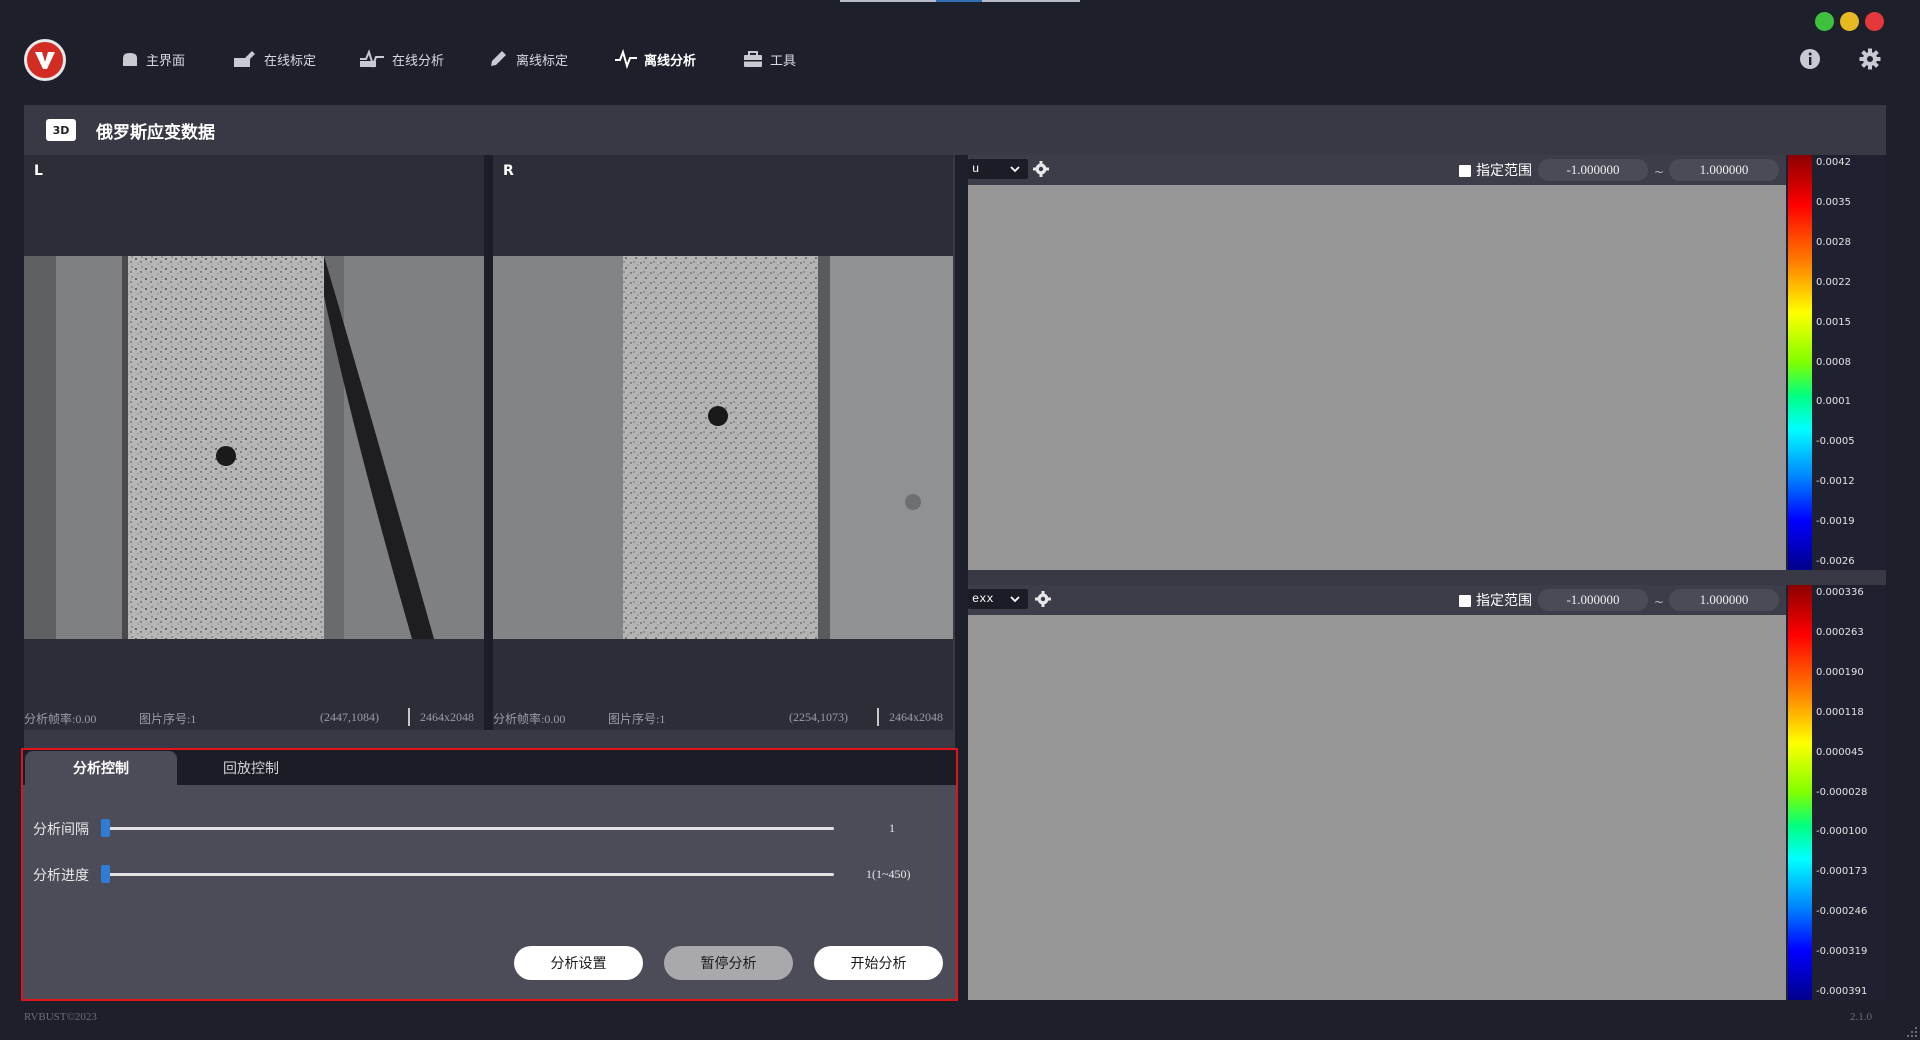  What do you see at coordinates (1870, 59) in the screenshot?
I see `settings-gear-icon` at bounding box center [1870, 59].